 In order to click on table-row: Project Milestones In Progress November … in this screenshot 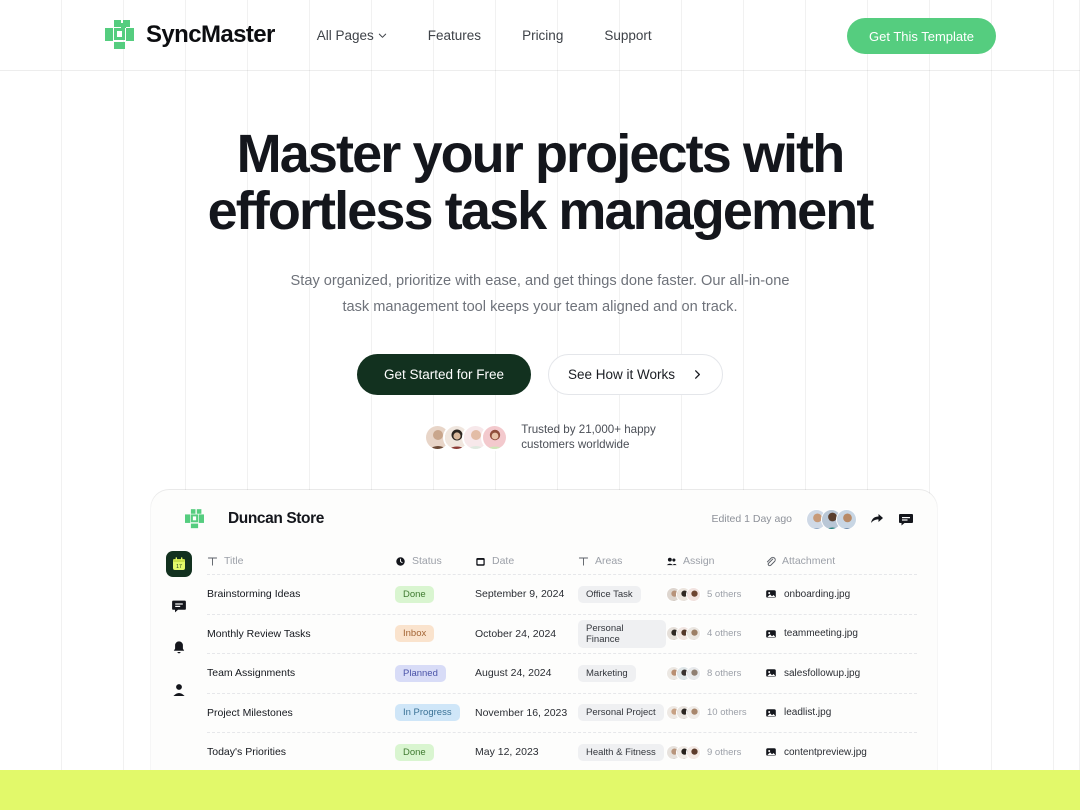, I will do `click(562, 712)`.